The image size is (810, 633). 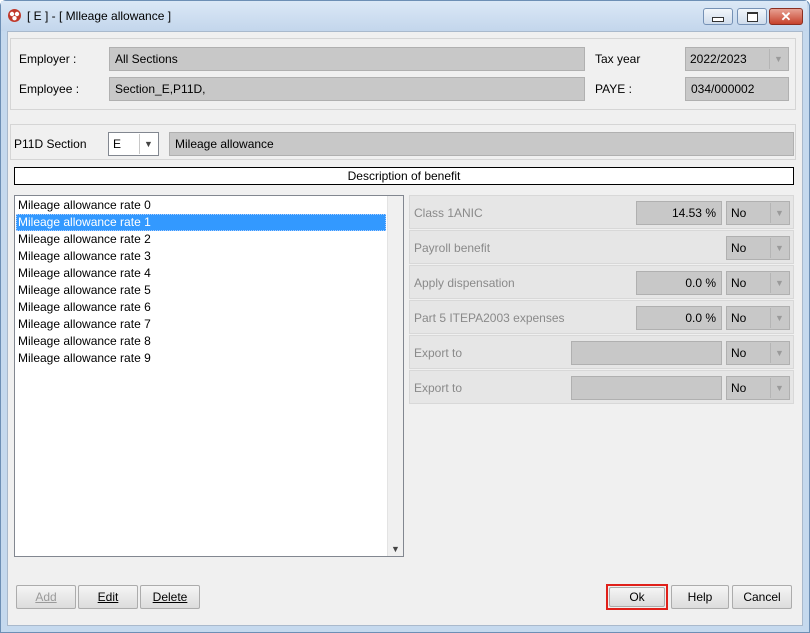 I want to click on ok-button-label: Ok, so click(x=637, y=597).